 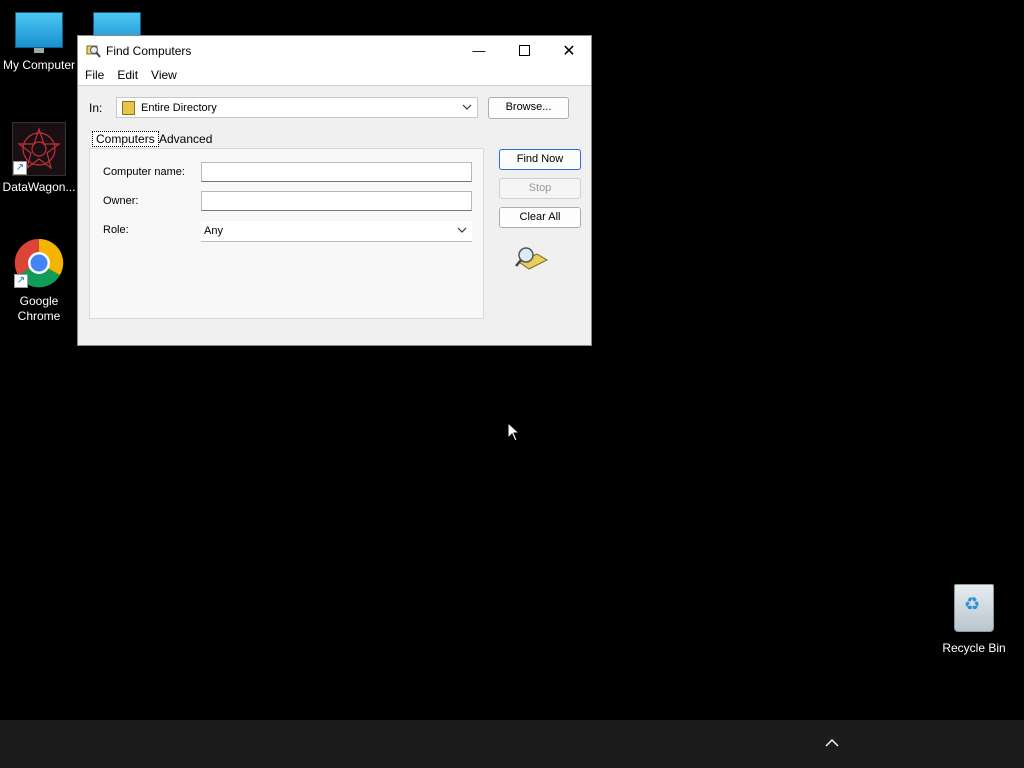 I want to click on recycle-bin-icon: ♻, so click(x=974, y=608).